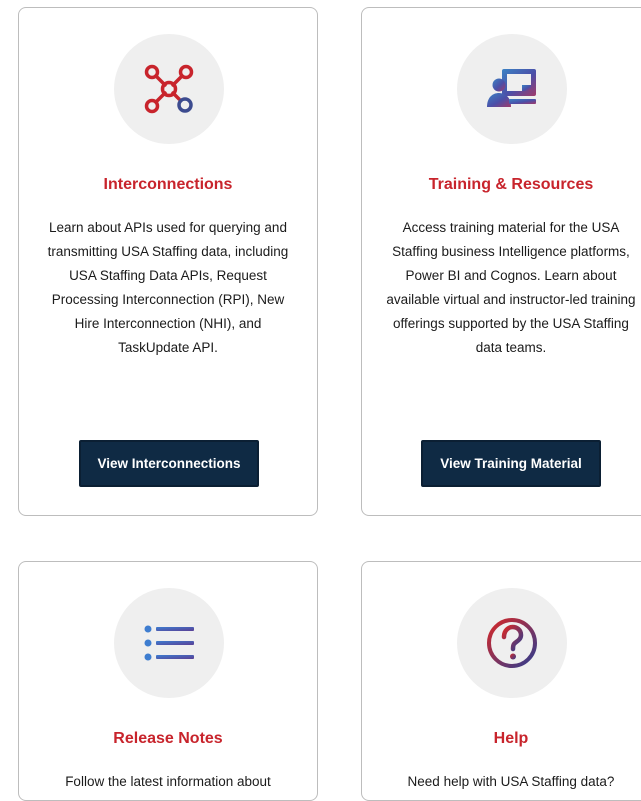  Describe the element at coordinates (168, 738) in the screenshot. I see `card-title: Release Notes` at that location.